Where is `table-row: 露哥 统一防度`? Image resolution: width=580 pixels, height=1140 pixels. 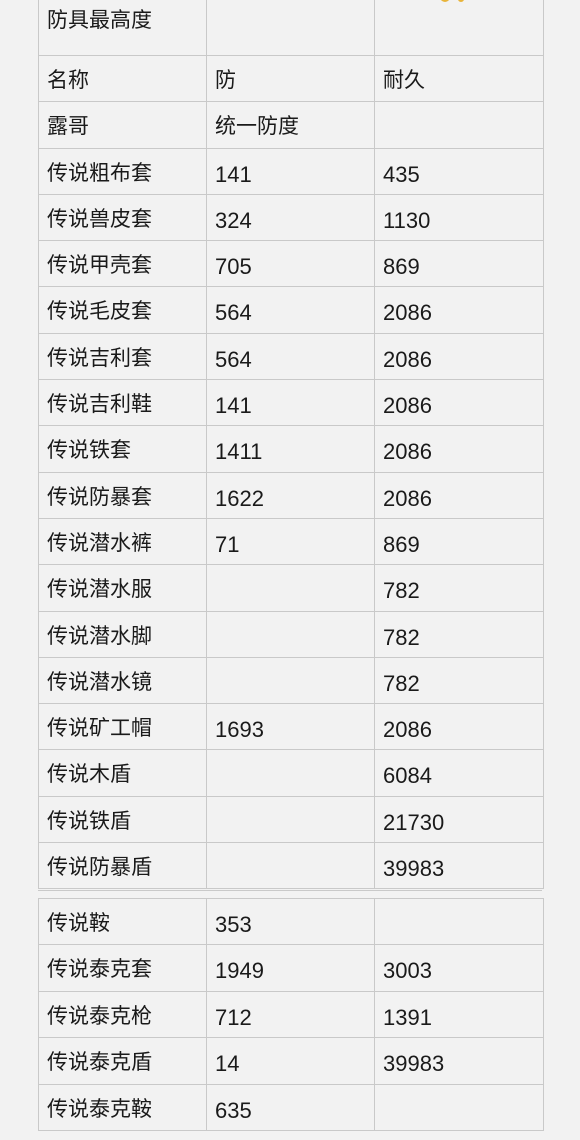 table-row: 露哥 统一防度 is located at coordinates (291, 125).